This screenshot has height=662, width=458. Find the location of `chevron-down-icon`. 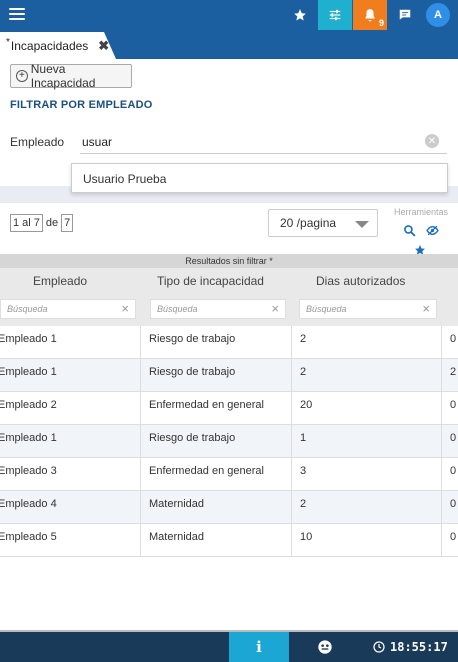

chevron-down-icon is located at coordinates (362, 224).